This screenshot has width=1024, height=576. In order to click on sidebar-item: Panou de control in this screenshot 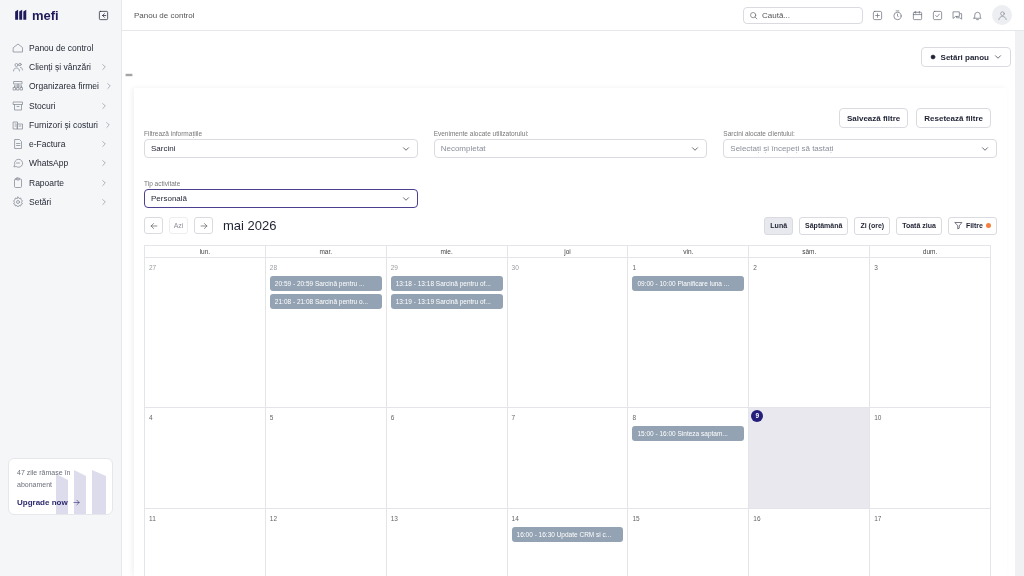, I will do `click(60, 48)`.